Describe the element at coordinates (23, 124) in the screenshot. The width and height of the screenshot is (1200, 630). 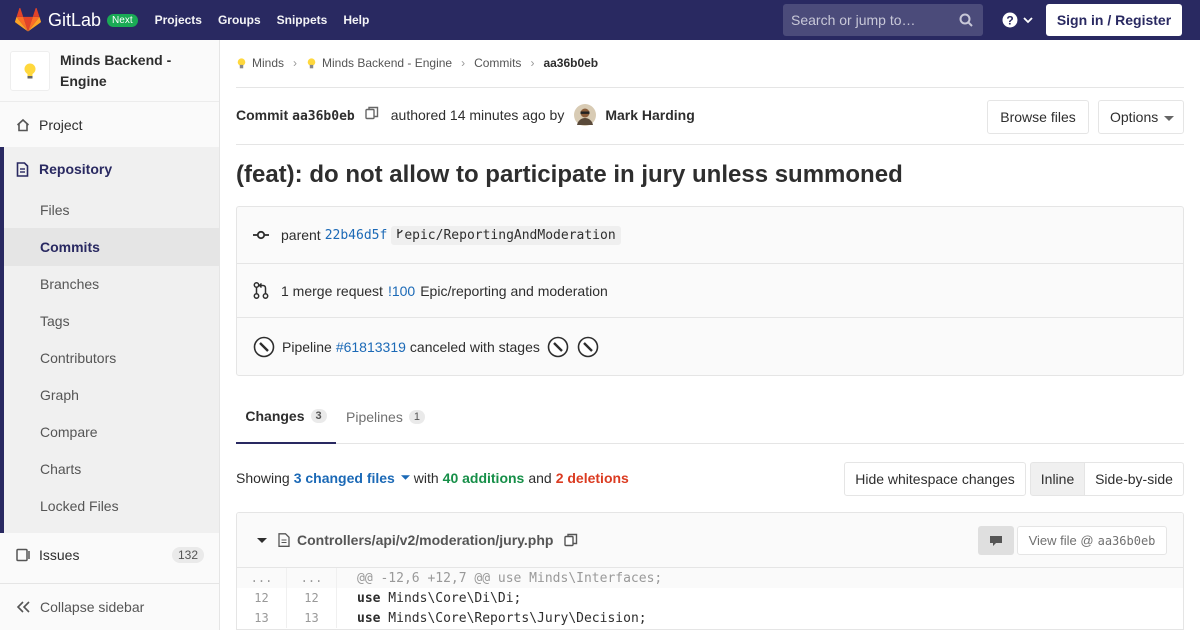
I see `home-icon` at that location.